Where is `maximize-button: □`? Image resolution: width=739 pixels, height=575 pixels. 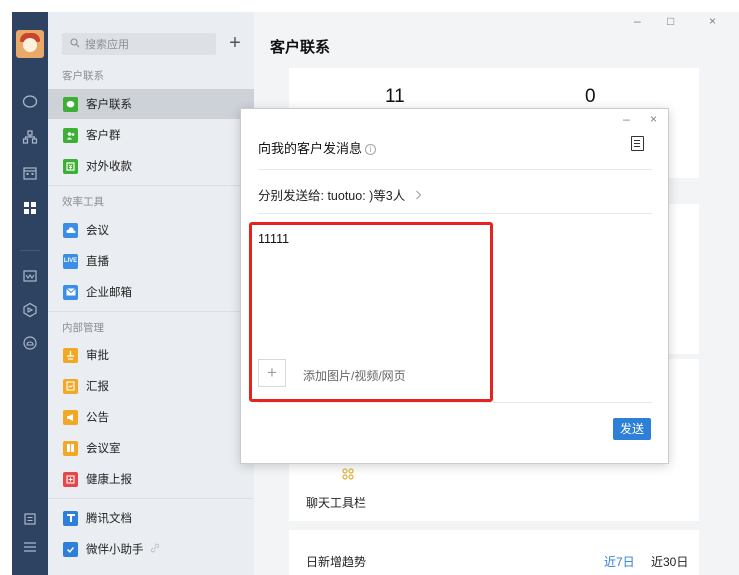 maximize-button: □ is located at coordinates (670, 21).